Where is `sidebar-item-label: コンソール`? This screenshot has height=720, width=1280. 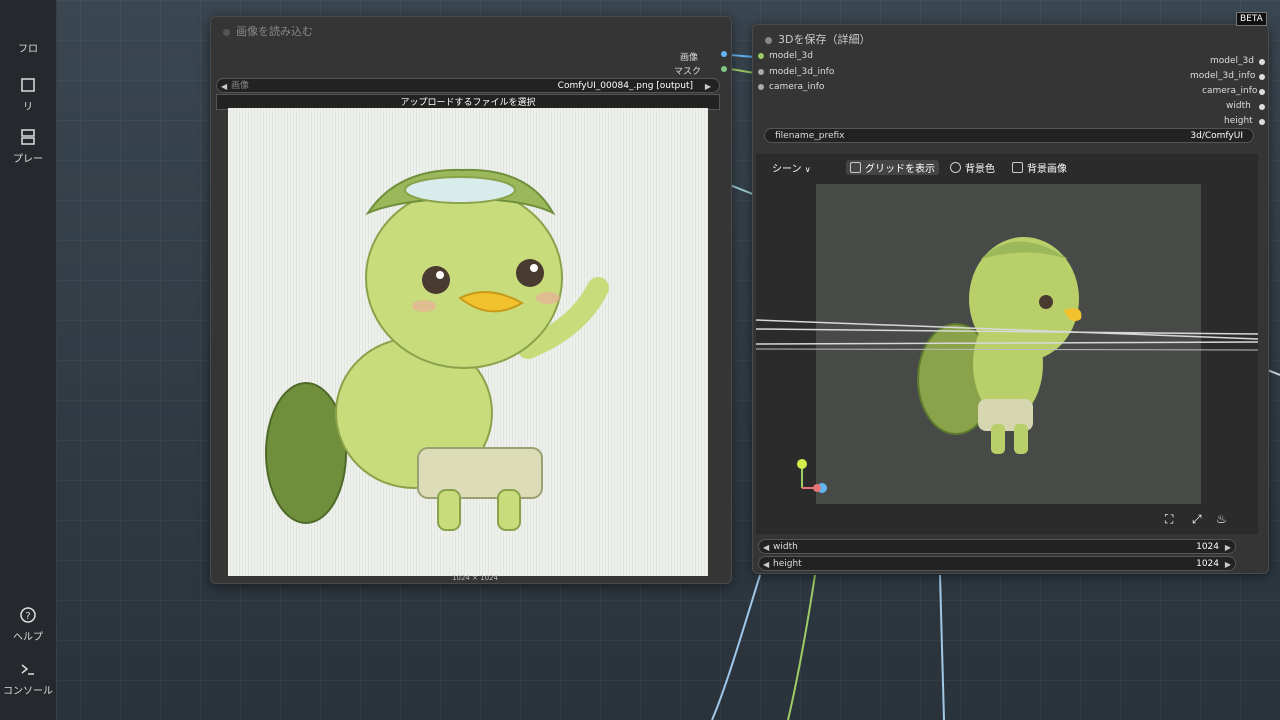
sidebar-item-label: コンソール is located at coordinates (28, 691).